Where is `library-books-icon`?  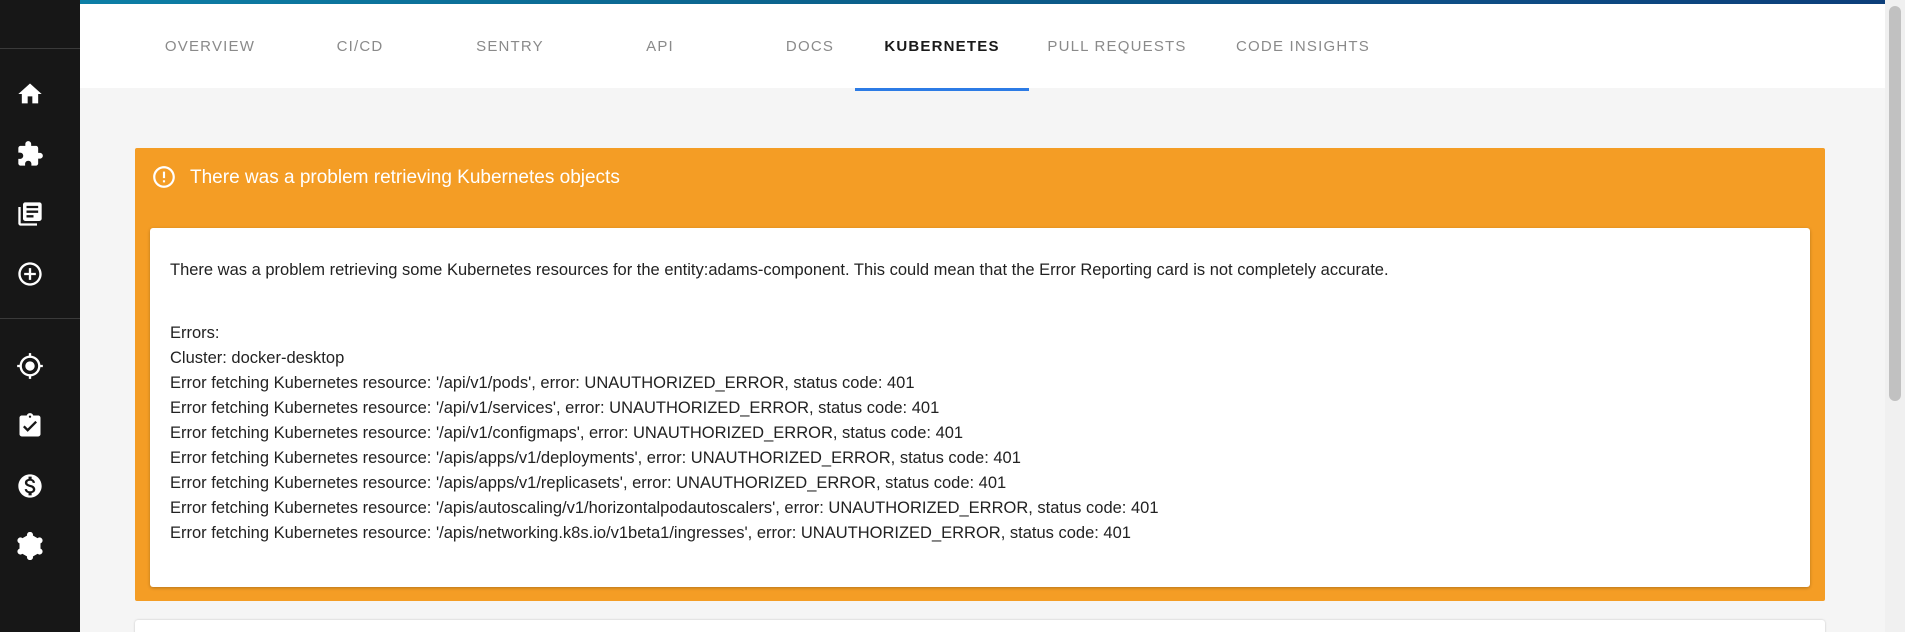
library-books-icon is located at coordinates (30, 214).